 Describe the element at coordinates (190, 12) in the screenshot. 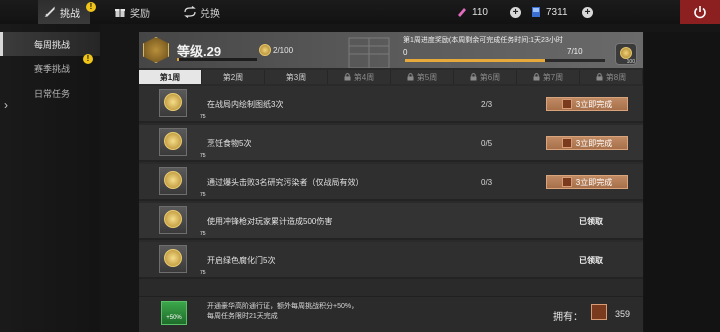

I see `exchange-icon` at that location.